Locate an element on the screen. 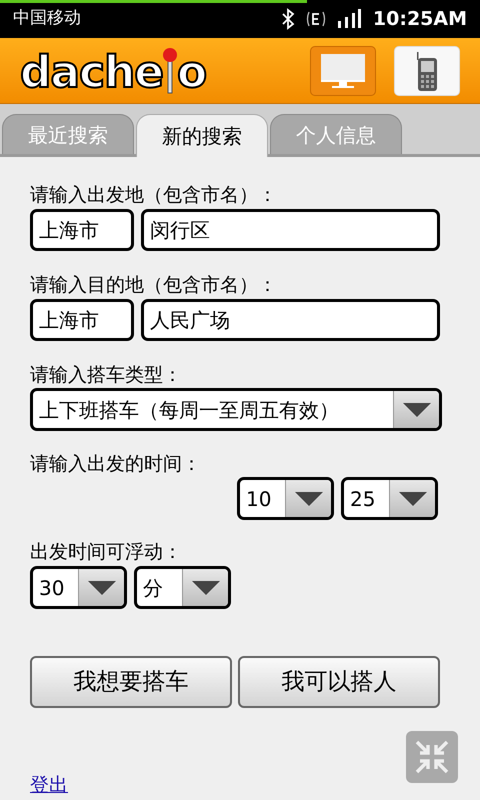 The width and height of the screenshot is (480, 800). collapse-icon is located at coordinates (432, 757).